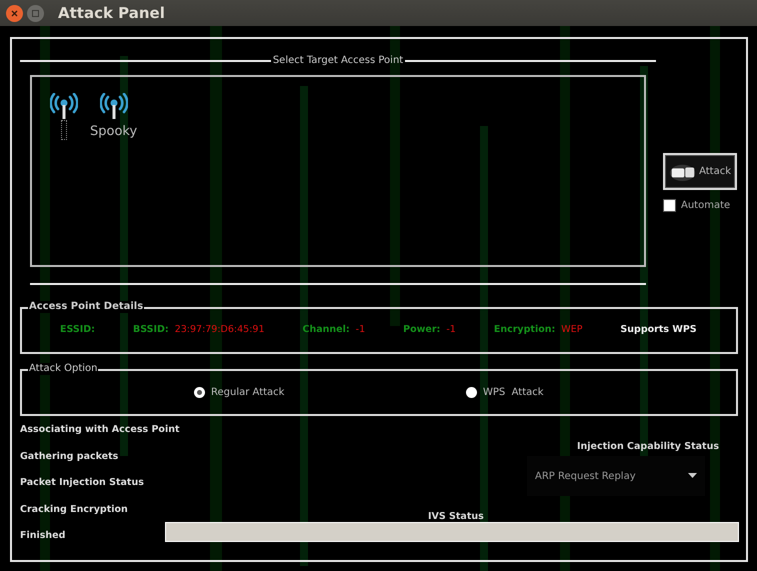  What do you see at coordinates (64, 130) in the screenshot?
I see `focus-indicator` at bounding box center [64, 130].